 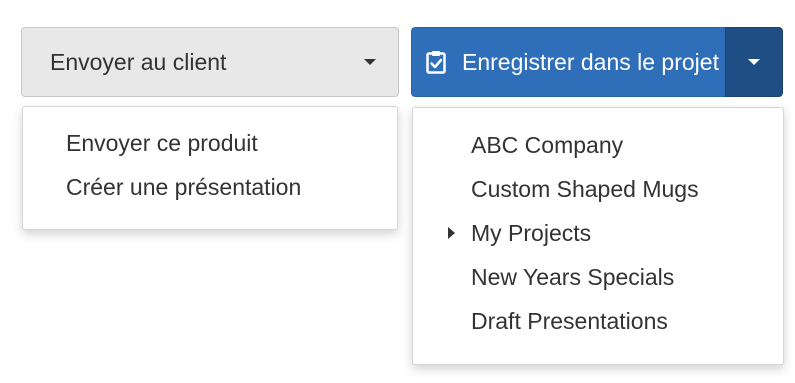 What do you see at coordinates (598, 146) in the screenshot?
I see `menu-item-abc-company: ABC Company` at bounding box center [598, 146].